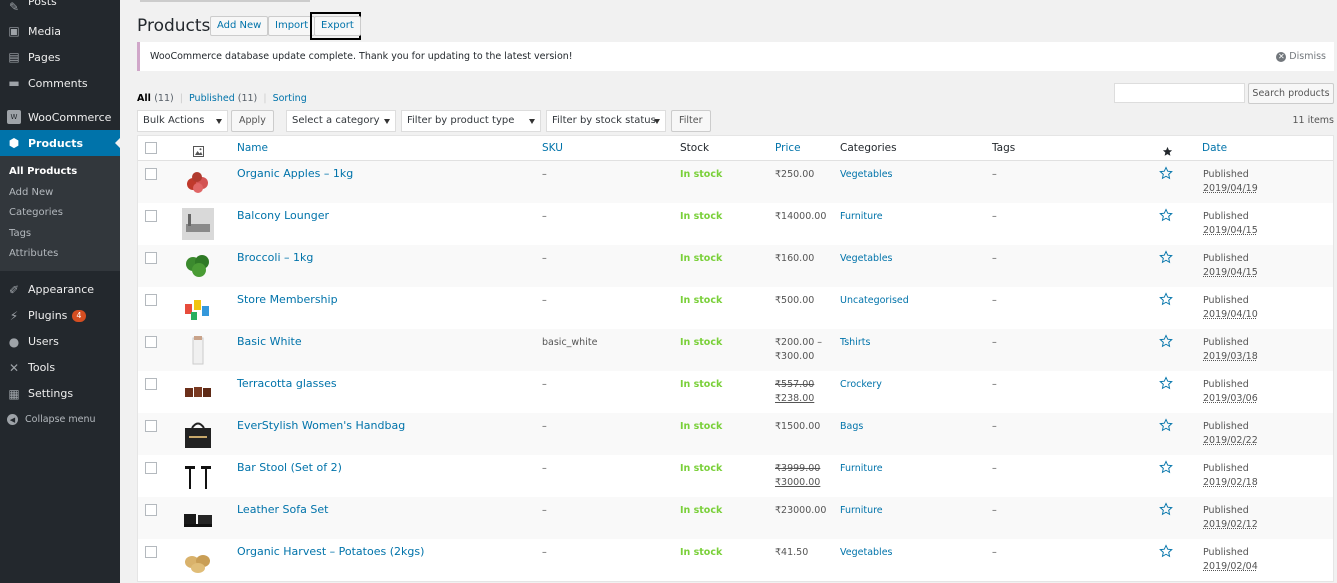 The width and height of the screenshot is (1337, 583). Describe the element at coordinates (60, 143) in the screenshot. I see `menu-products: ⬢ Products` at that location.